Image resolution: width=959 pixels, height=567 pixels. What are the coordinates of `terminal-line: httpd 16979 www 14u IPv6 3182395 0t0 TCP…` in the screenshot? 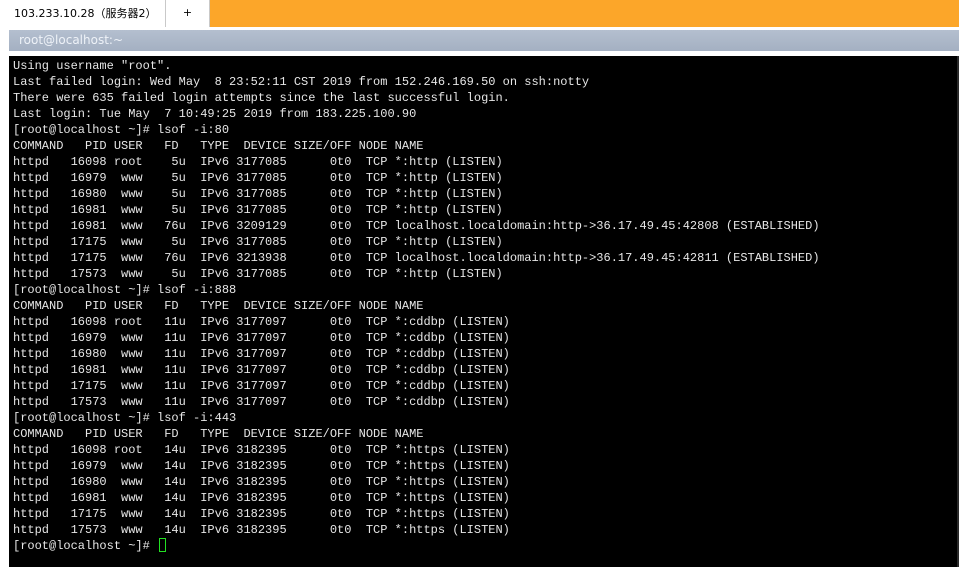 It's located at (261, 466).